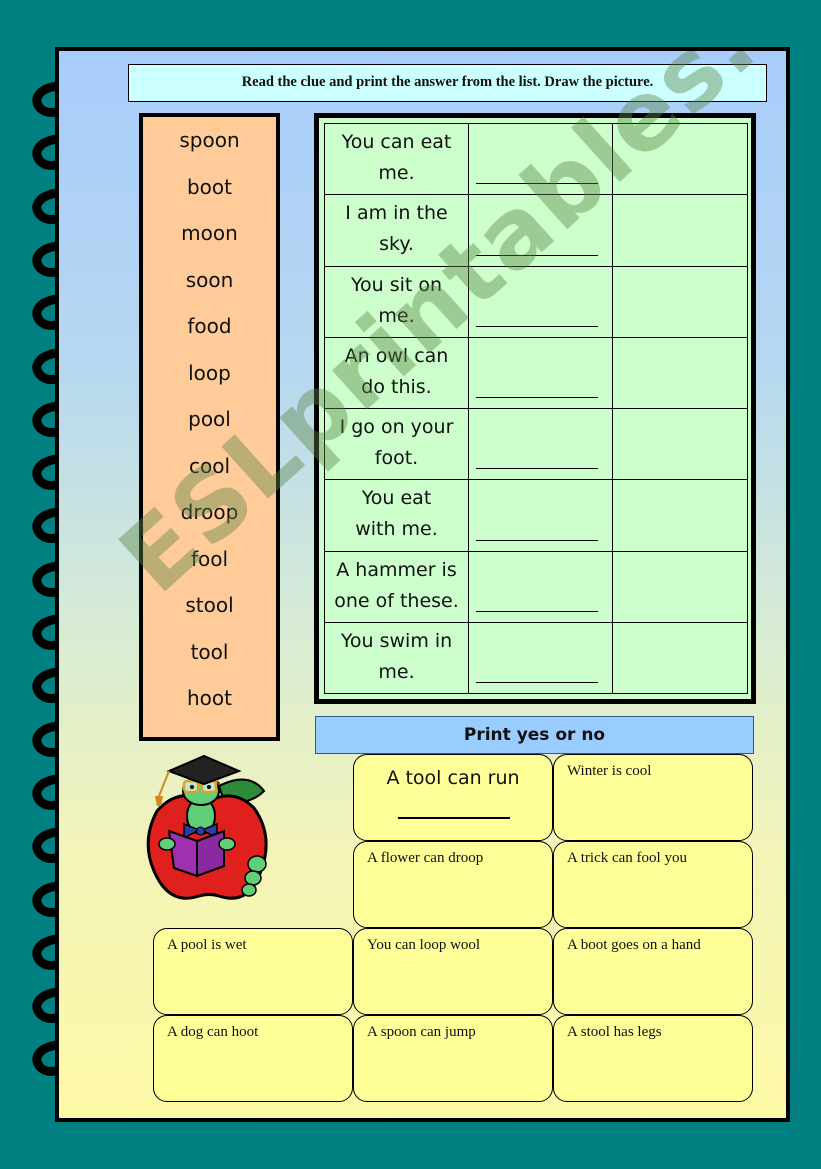 This screenshot has height=1169, width=821. I want to click on statement-text: Winter is cool, so click(609, 771).